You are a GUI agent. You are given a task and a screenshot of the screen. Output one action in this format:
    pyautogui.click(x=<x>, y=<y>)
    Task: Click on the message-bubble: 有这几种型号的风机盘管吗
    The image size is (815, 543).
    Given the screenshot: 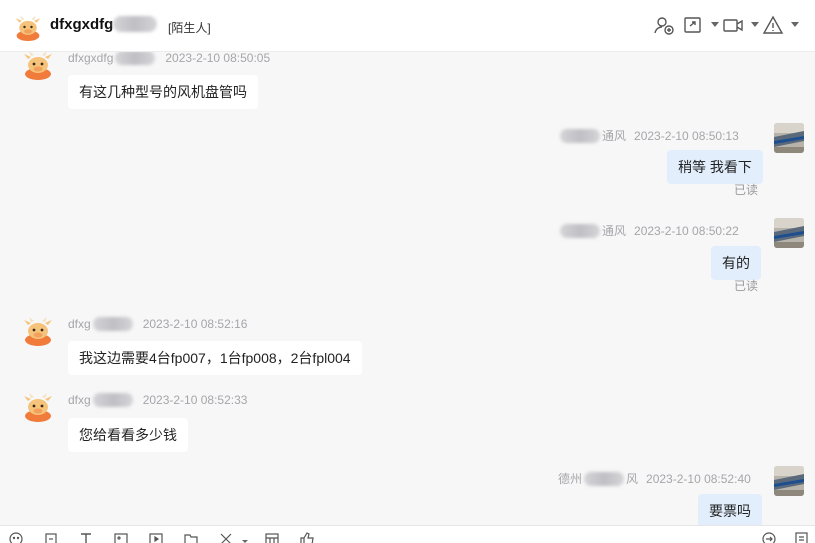 What is the action you would take?
    pyautogui.click(x=163, y=92)
    